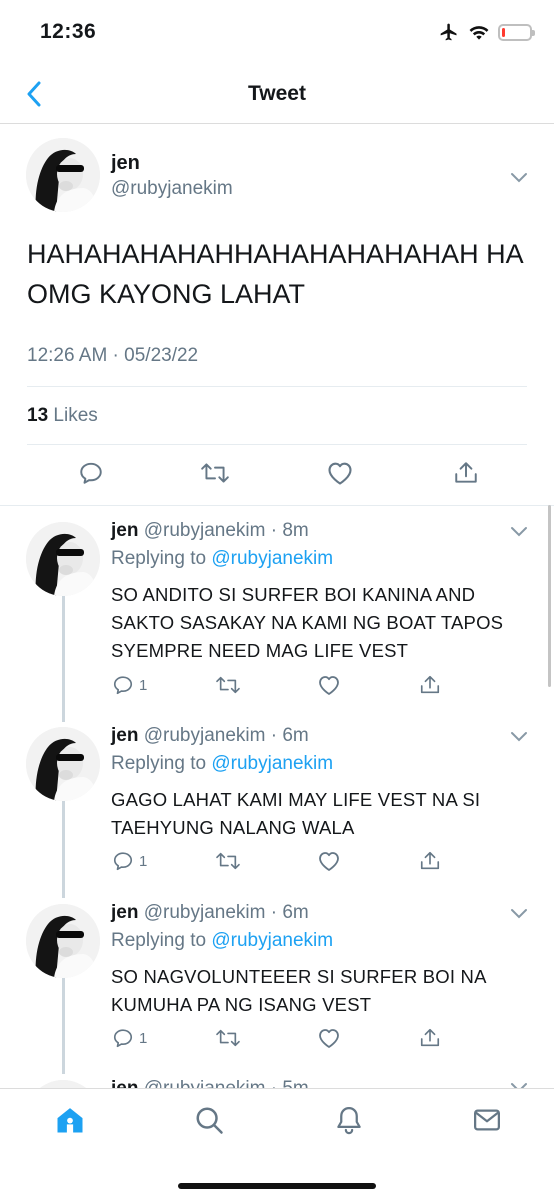 The height and width of the screenshot is (1200, 554). I want to click on battery-low-icon, so click(516, 32).